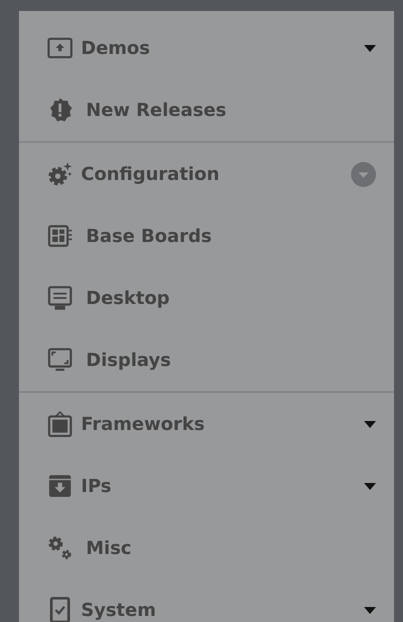  Describe the element at coordinates (128, 360) in the screenshot. I see `item-label: Displays` at that location.